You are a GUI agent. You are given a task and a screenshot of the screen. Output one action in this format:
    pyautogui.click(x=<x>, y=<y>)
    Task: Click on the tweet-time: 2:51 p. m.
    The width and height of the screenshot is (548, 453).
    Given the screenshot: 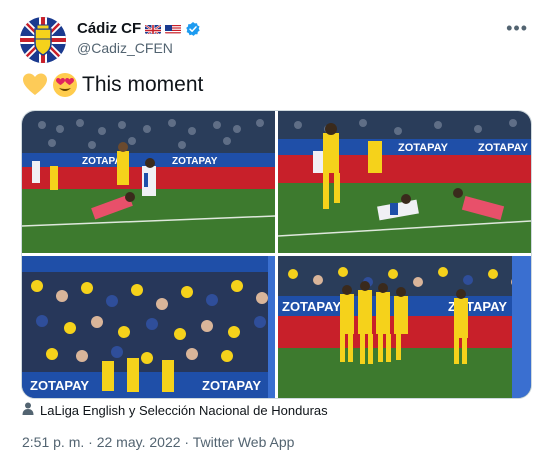 What is the action you would take?
    pyautogui.click(x=53, y=442)
    